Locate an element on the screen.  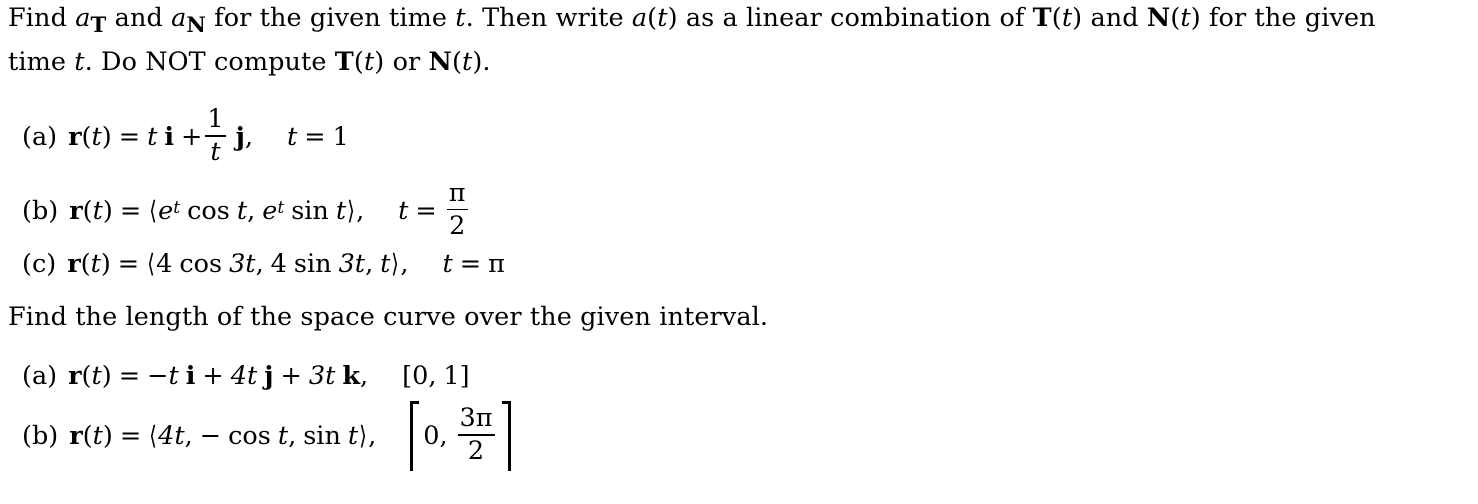
text-for-given-time: for the given time is located at coordinates (330, 18).